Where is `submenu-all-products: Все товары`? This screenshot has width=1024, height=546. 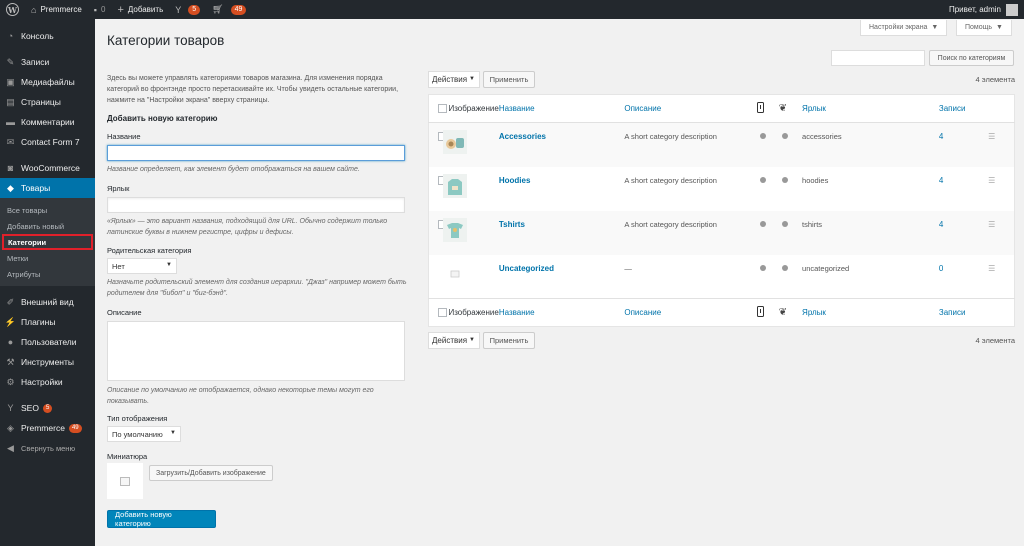 submenu-all-products: Все товары is located at coordinates (47, 210).